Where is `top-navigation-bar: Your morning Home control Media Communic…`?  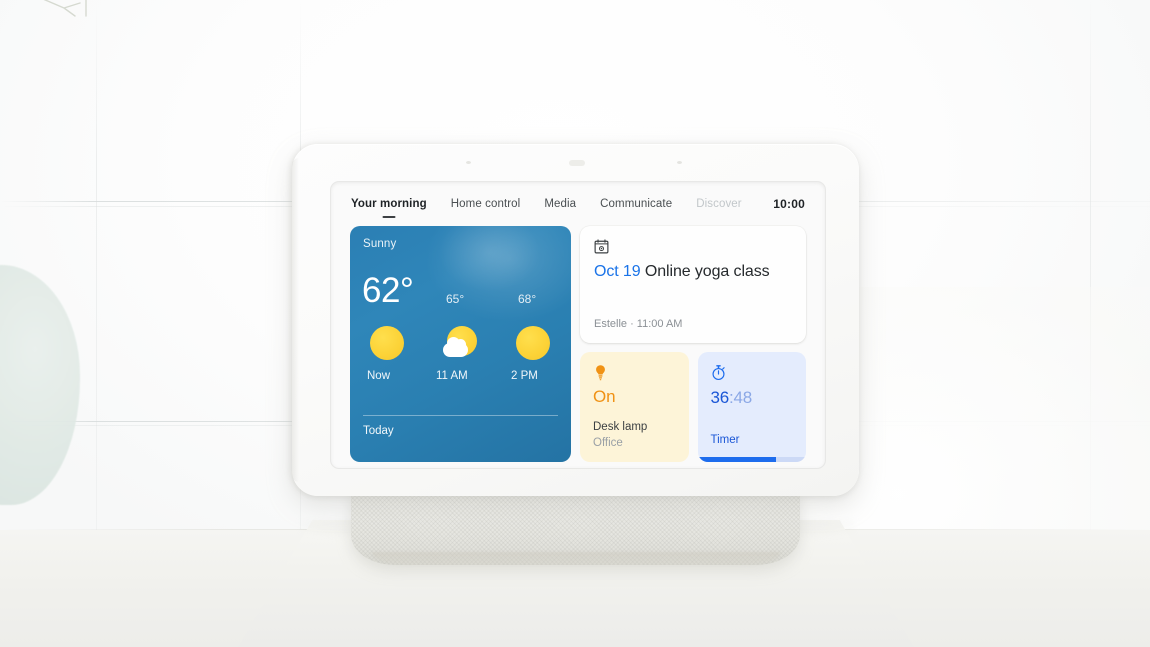
top-navigation-bar: Your morning Home control Media Communic… is located at coordinates (578, 204).